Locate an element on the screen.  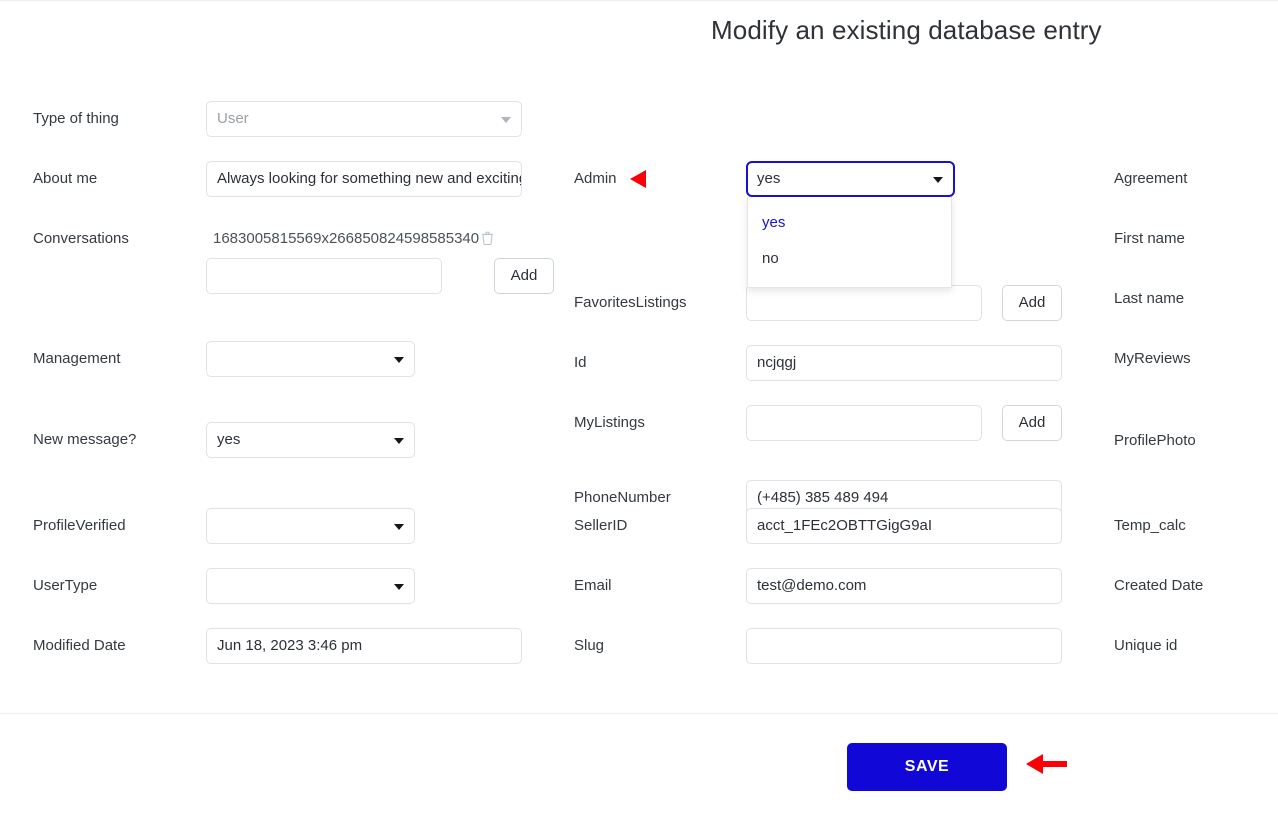
my-listings-add-button: Add is located at coordinates (1032, 423).